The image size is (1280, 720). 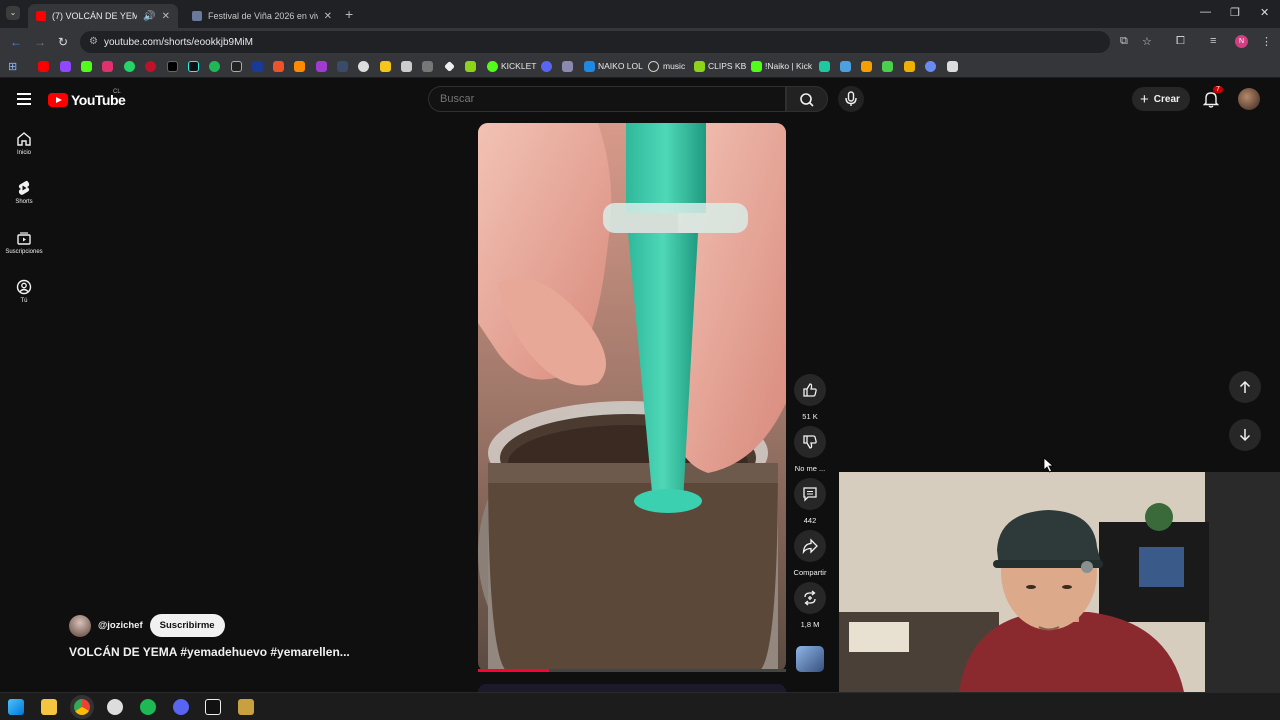 What do you see at coordinates (620, 66) in the screenshot?
I see `bookmark-naiko-lol-label: NAIKO LOL` at bounding box center [620, 66].